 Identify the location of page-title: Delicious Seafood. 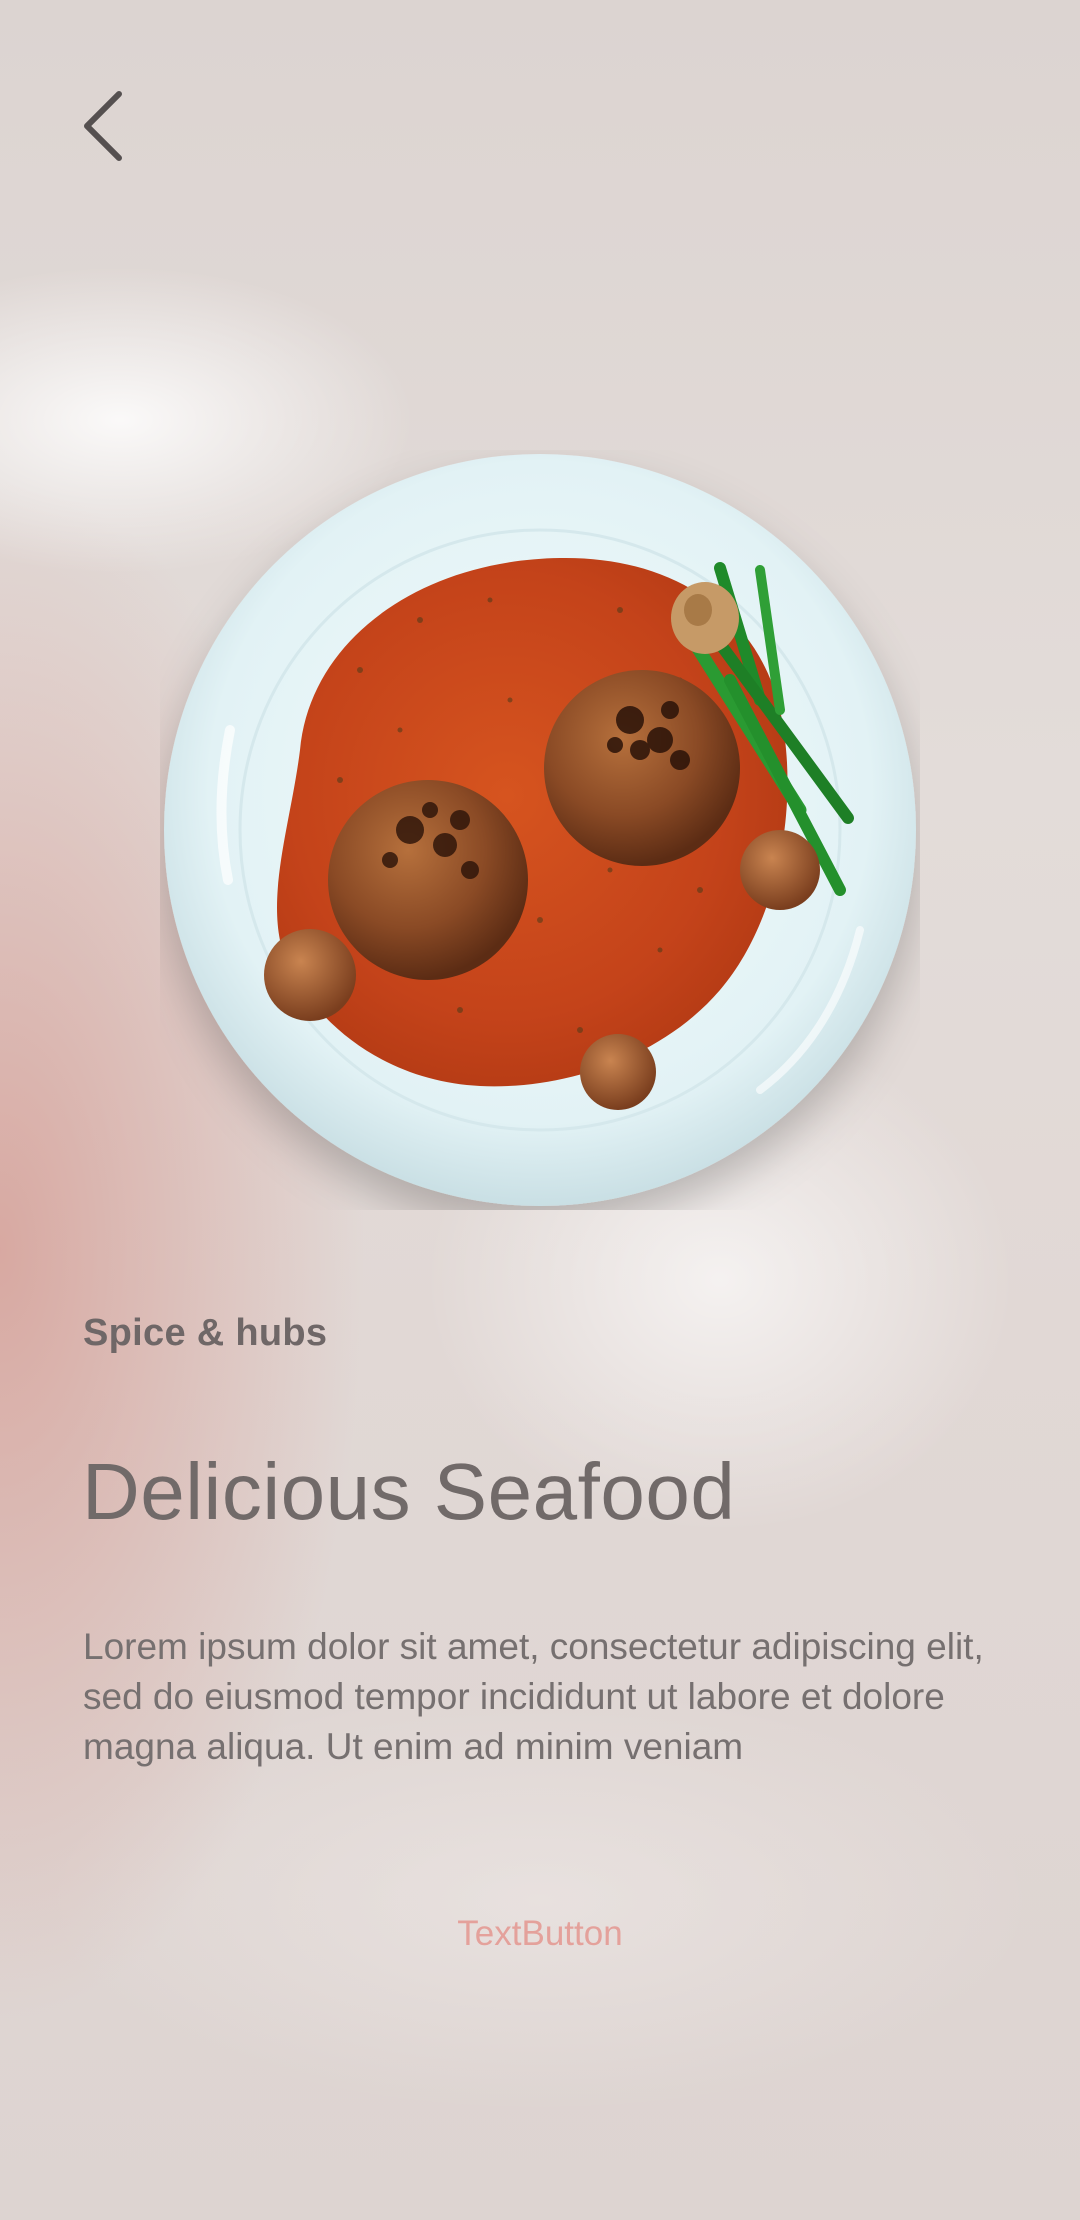
(409, 1491).